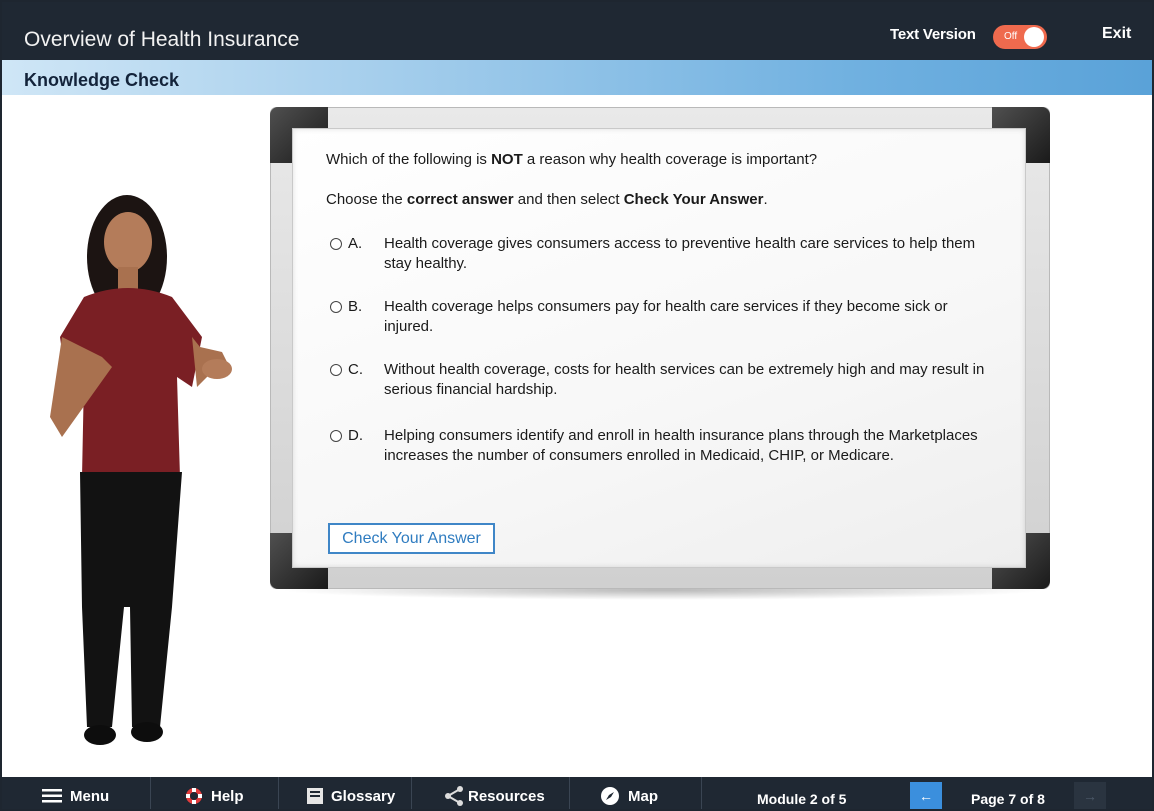  What do you see at coordinates (355, 306) in the screenshot?
I see `option-letter: B.` at bounding box center [355, 306].